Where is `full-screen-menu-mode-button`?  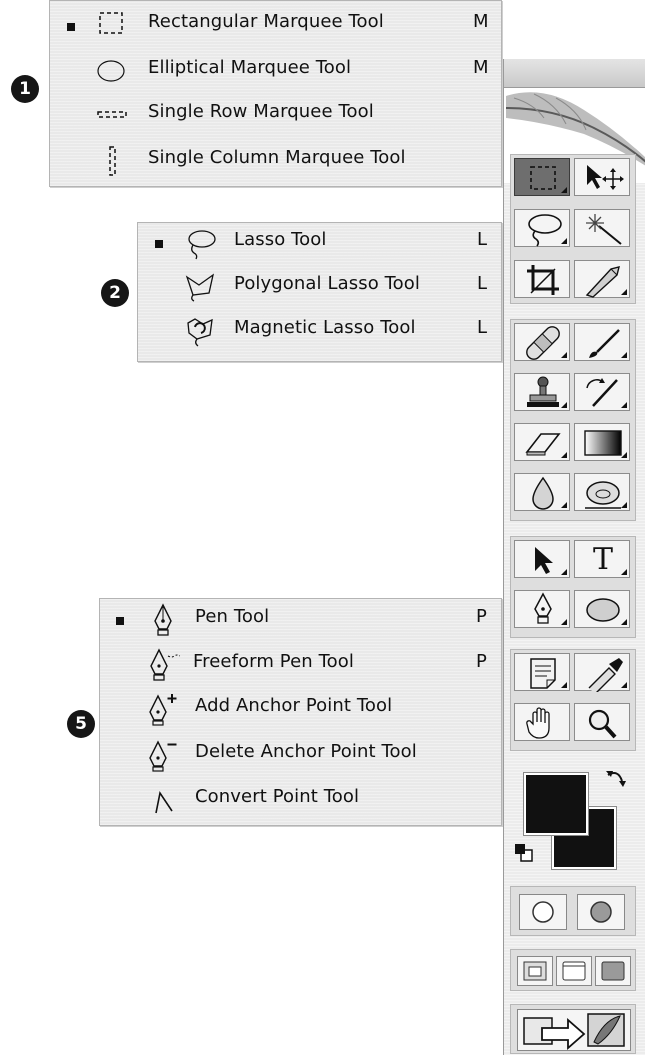 full-screen-menu-mode-button is located at coordinates (574, 971).